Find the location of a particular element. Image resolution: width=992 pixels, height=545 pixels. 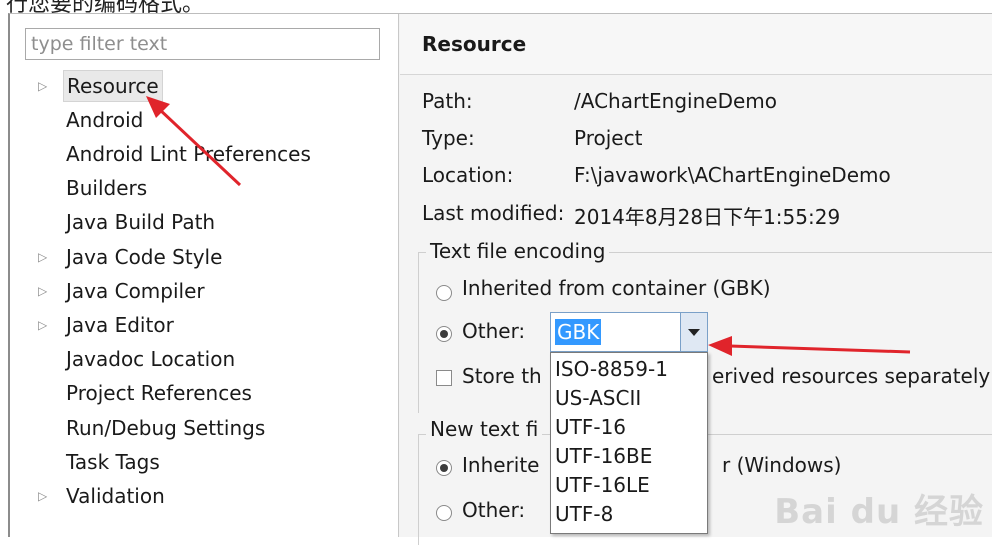

tree-item-label: Java Build Path is located at coordinates (141, 222).